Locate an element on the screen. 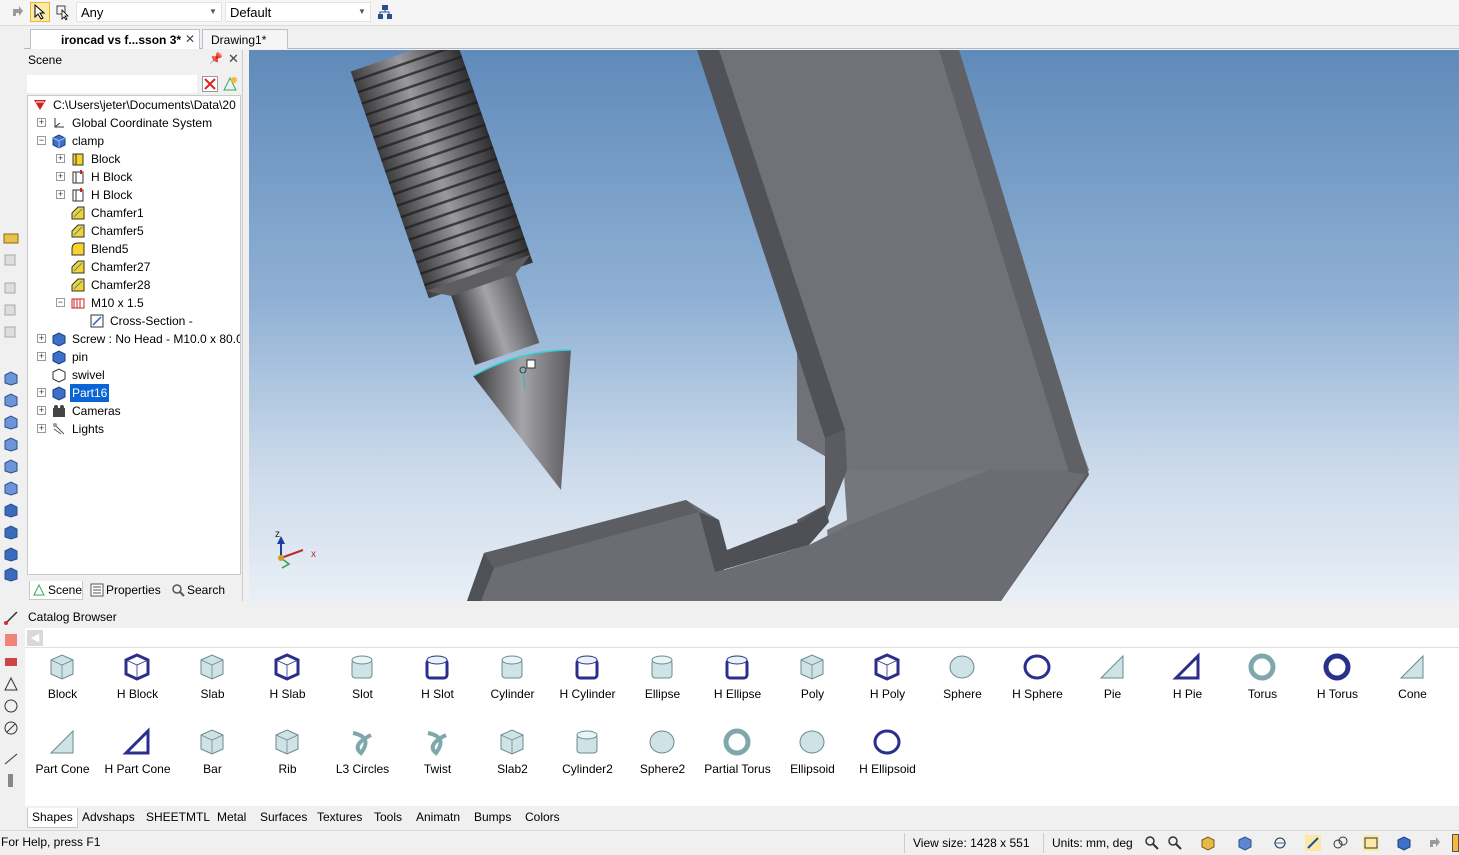 The width and height of the screenshot is (1459, 855). catalog-tab-sheetmtl: SHEETMTL is located at coordinates (178, 818).